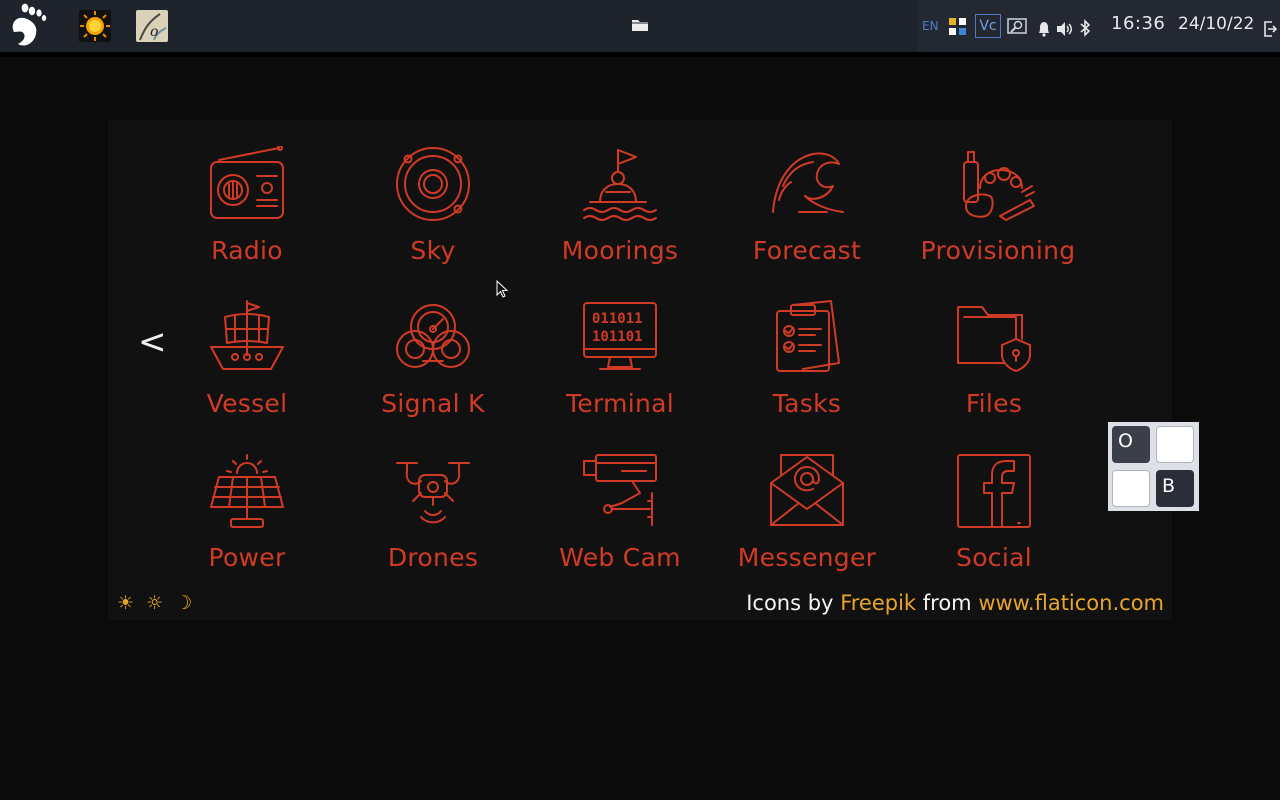 This screenshot has width=1280, height=800. I want to click on credits-middle: from, so click(947, 603).